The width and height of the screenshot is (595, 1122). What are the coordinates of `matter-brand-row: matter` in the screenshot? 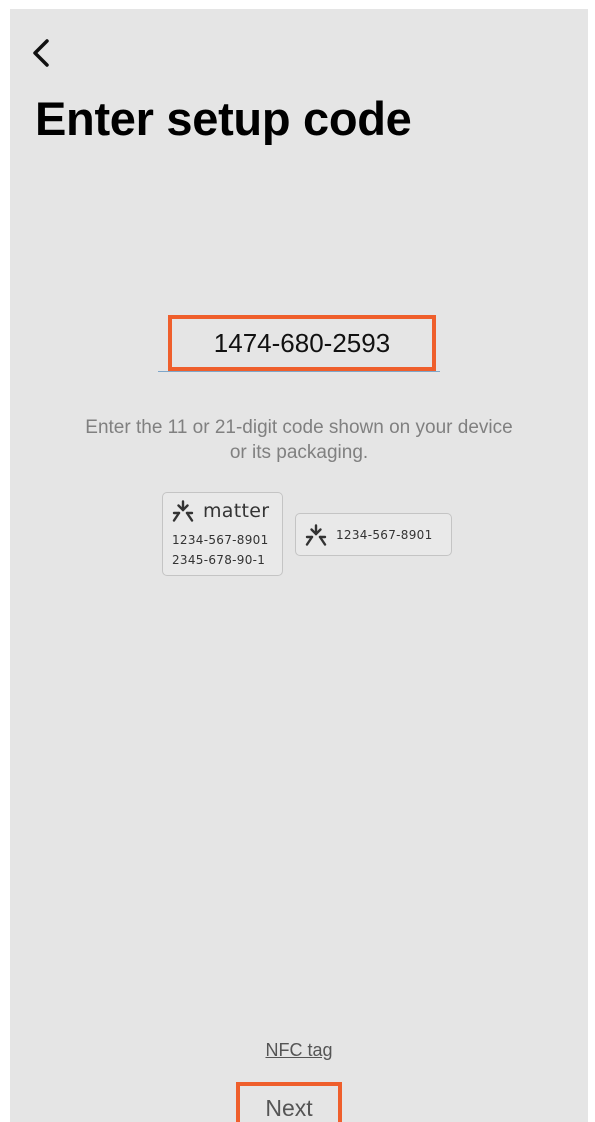 It's located at (220, 511).